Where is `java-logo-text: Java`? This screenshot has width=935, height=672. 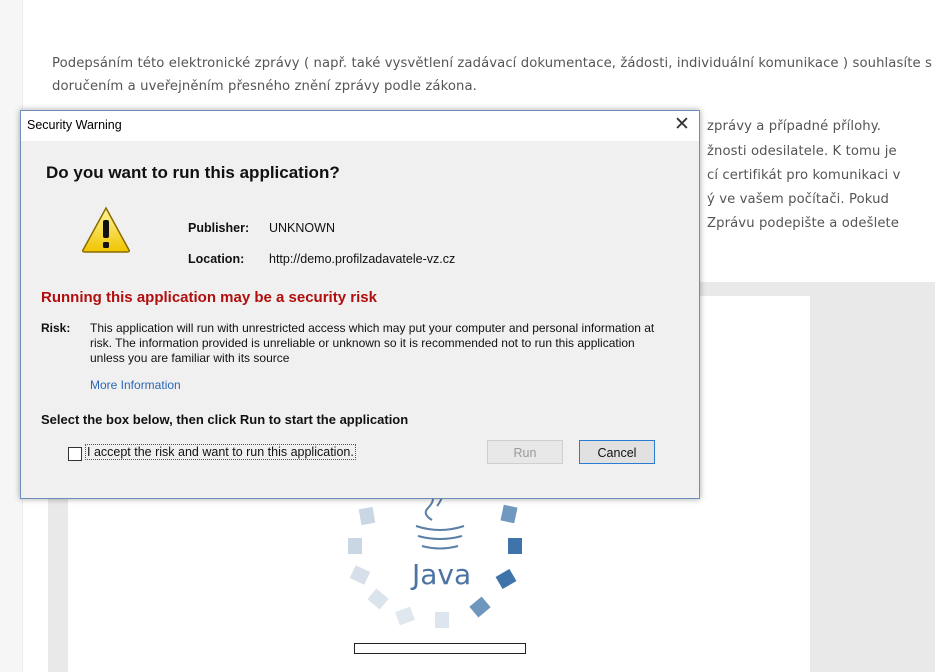
java-logo-text: Java is located at coordinates (440, 574).